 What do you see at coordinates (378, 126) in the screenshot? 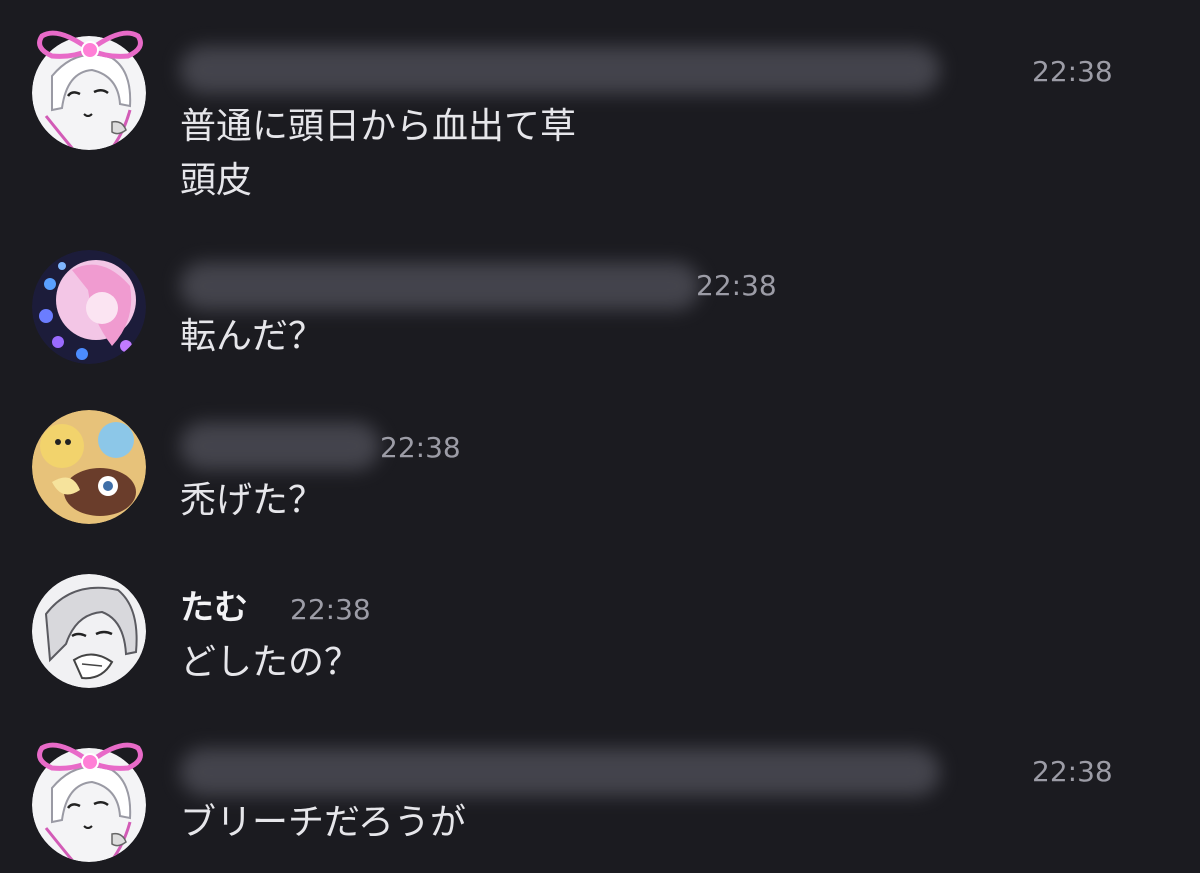
I see `message-text: 普通に頭日から血出て草` at bounding box center [378, 126].